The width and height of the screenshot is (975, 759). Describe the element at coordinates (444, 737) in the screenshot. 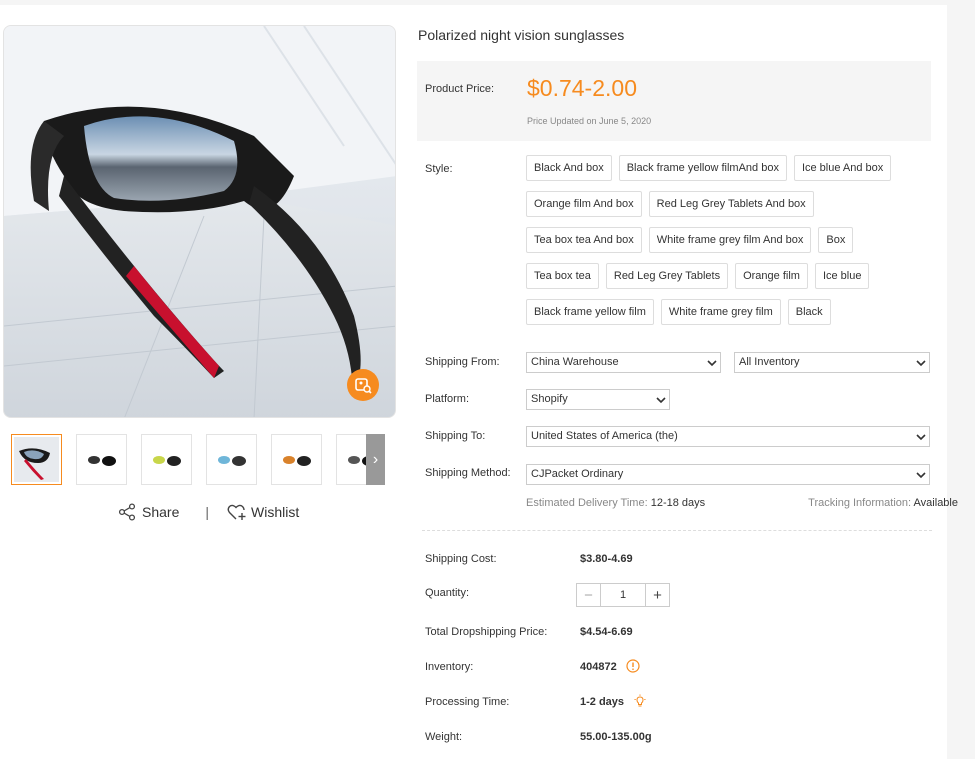

I see `weight-label: Weight:` at that location.